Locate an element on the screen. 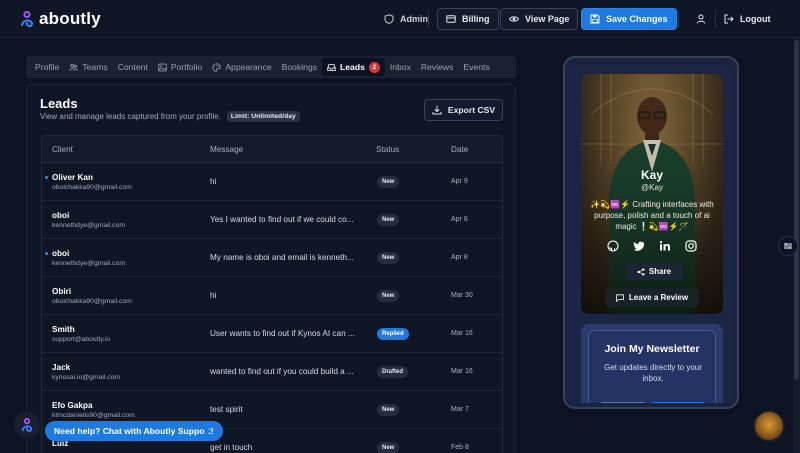  social-links is located at coordinates (652, 246).